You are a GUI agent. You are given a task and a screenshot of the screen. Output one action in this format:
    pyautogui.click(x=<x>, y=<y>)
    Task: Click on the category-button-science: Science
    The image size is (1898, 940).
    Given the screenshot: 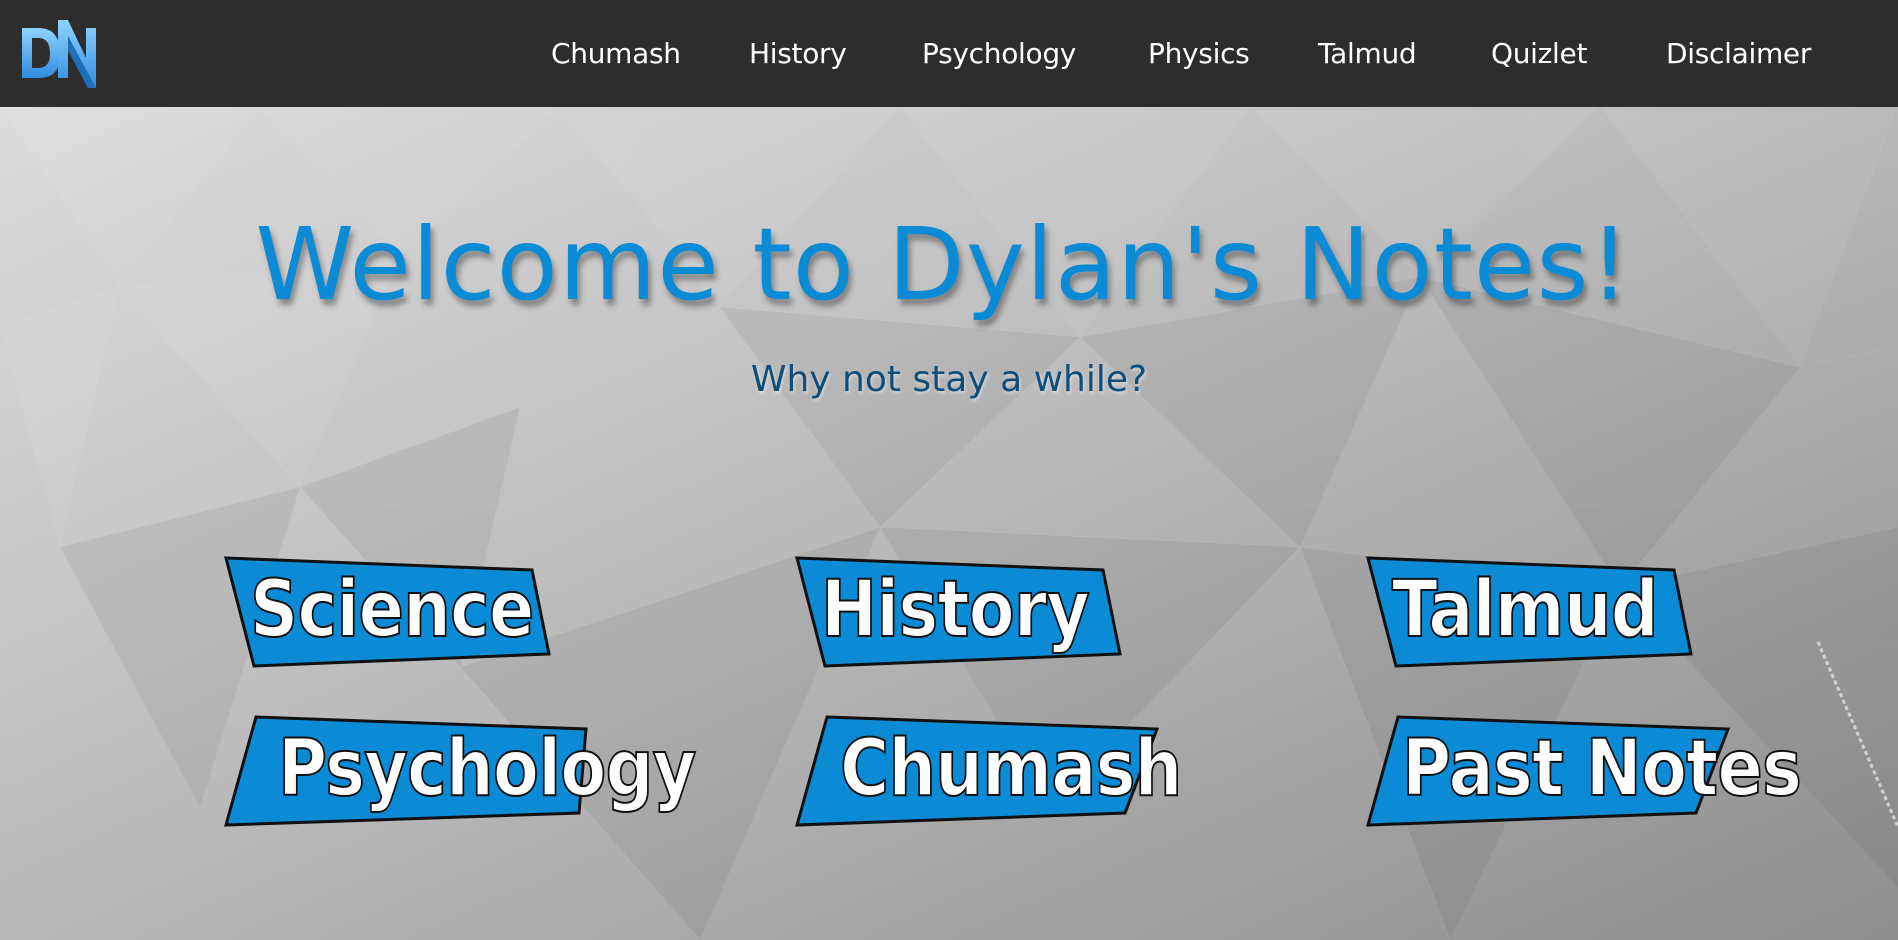 What is the action you would take?
    pyautogui.click(x=434, y=616)
    